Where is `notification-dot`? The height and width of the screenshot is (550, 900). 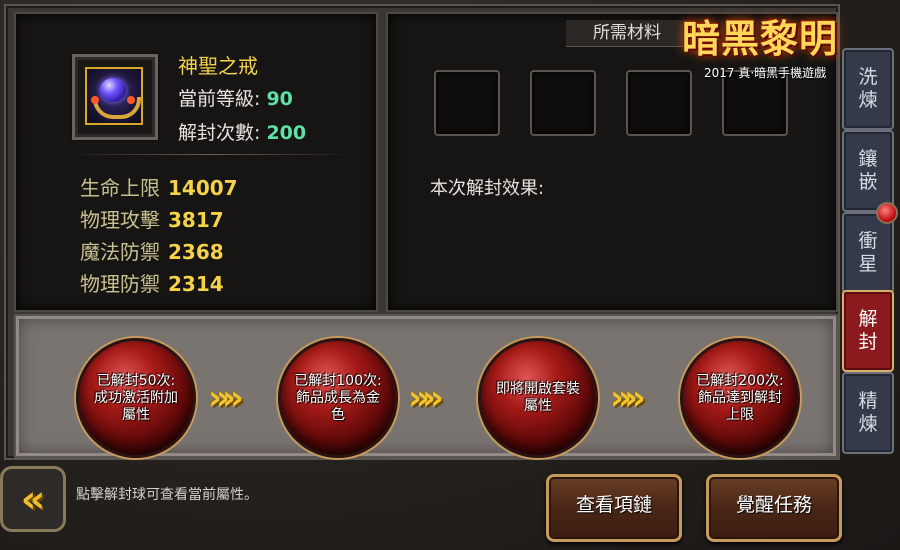 notification-dot is located at coordinates (887, 213).